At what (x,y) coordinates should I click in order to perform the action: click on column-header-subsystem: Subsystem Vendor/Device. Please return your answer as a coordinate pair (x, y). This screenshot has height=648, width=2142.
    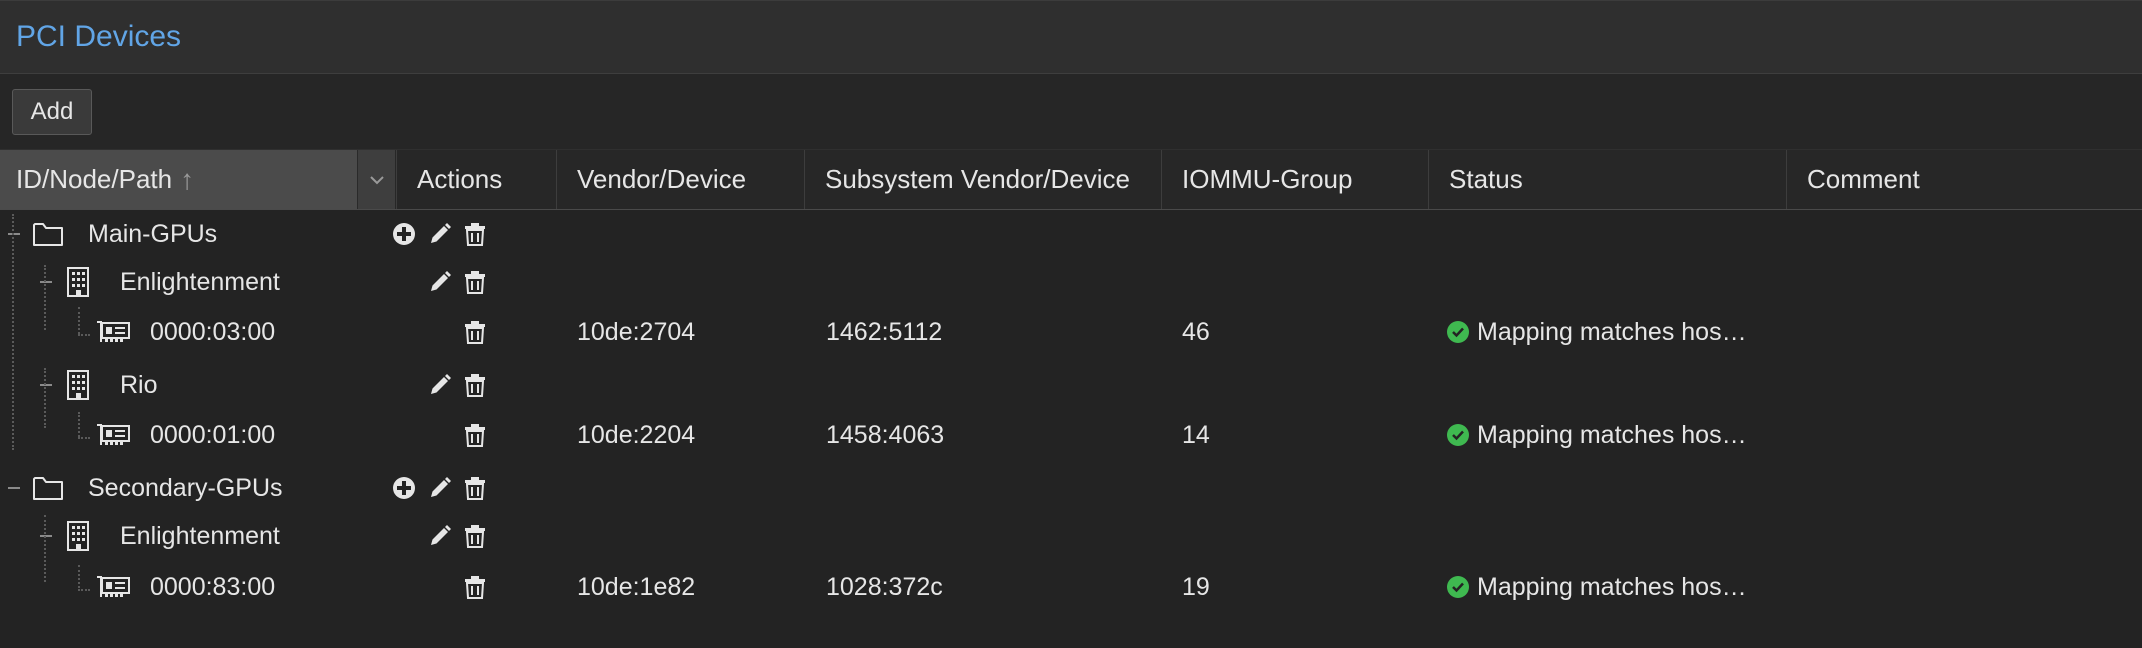
    Looking at the image, I should click on (982, 179).